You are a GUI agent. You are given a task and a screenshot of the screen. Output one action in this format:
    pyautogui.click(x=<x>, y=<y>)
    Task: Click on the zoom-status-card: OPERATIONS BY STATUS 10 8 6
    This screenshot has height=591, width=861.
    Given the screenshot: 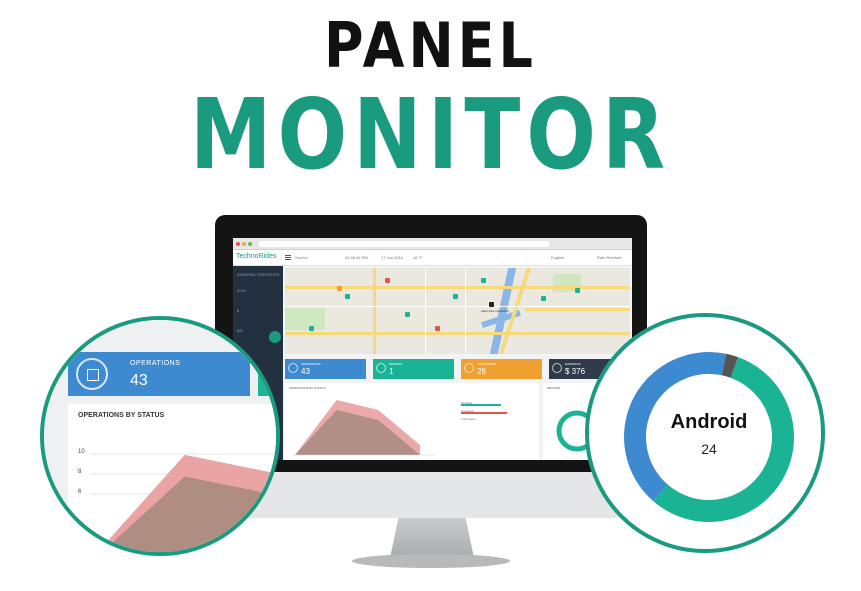 What is the action you would take?
    pyautogui.click(x=172, y=478)
    